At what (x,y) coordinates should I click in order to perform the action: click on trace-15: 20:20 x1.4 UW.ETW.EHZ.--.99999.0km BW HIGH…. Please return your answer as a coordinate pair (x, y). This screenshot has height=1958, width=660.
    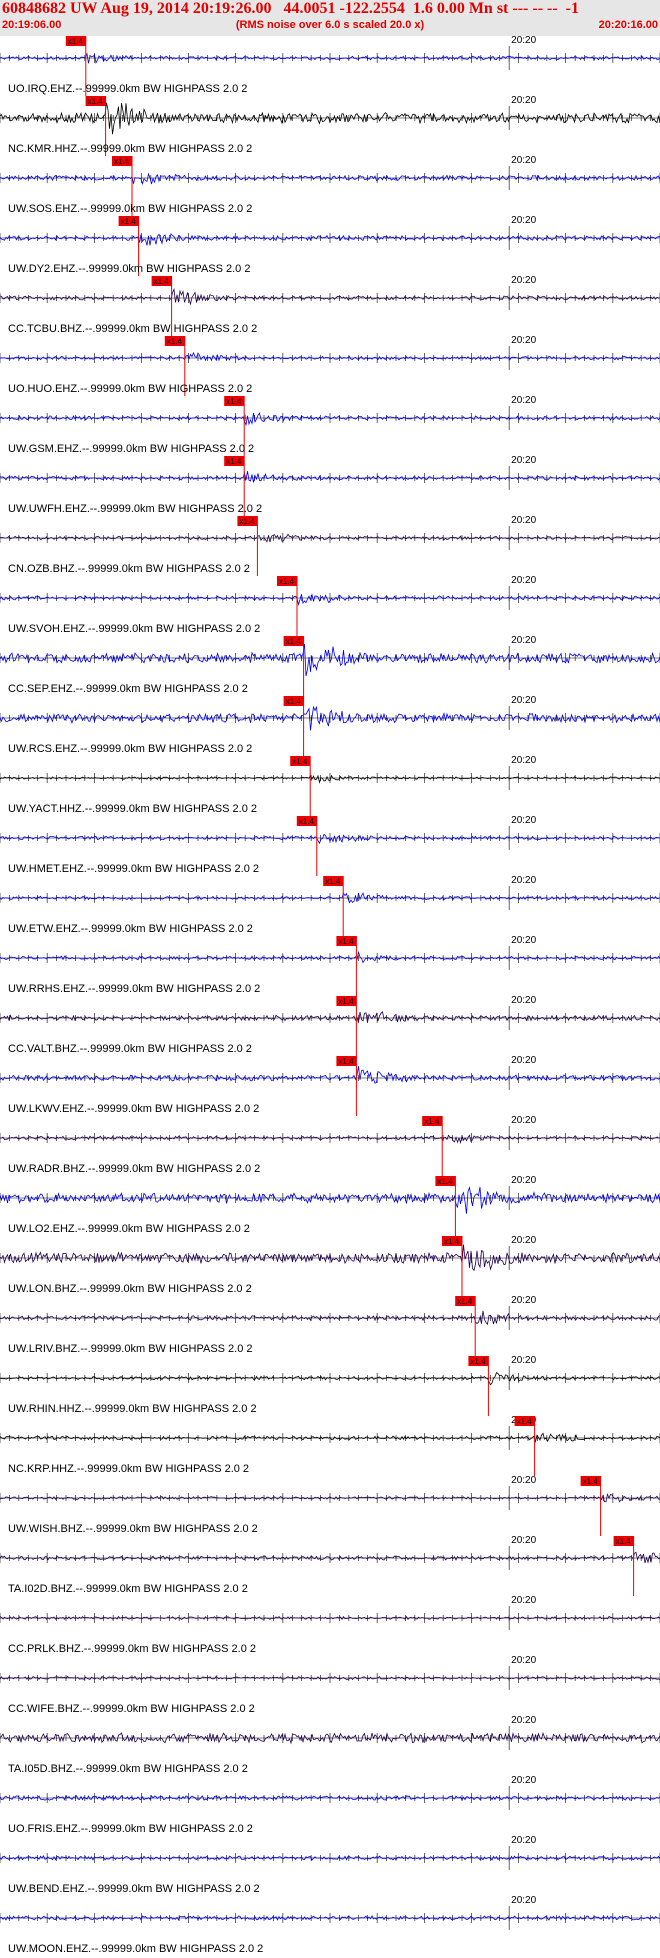
    Looking at the image, I should click on (330, 905).